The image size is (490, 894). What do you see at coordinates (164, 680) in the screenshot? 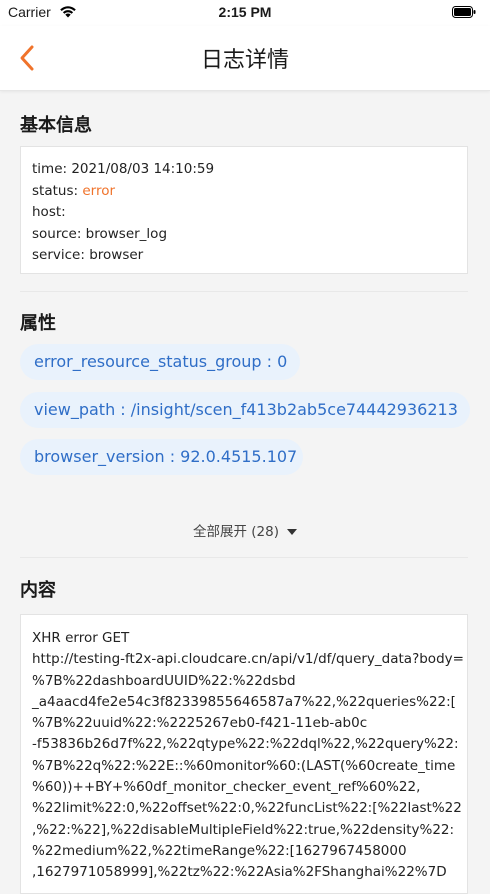
I see `content-line: %7B%22dashboardUUID%22:%22dsbd` at bounding box center [164, 680].